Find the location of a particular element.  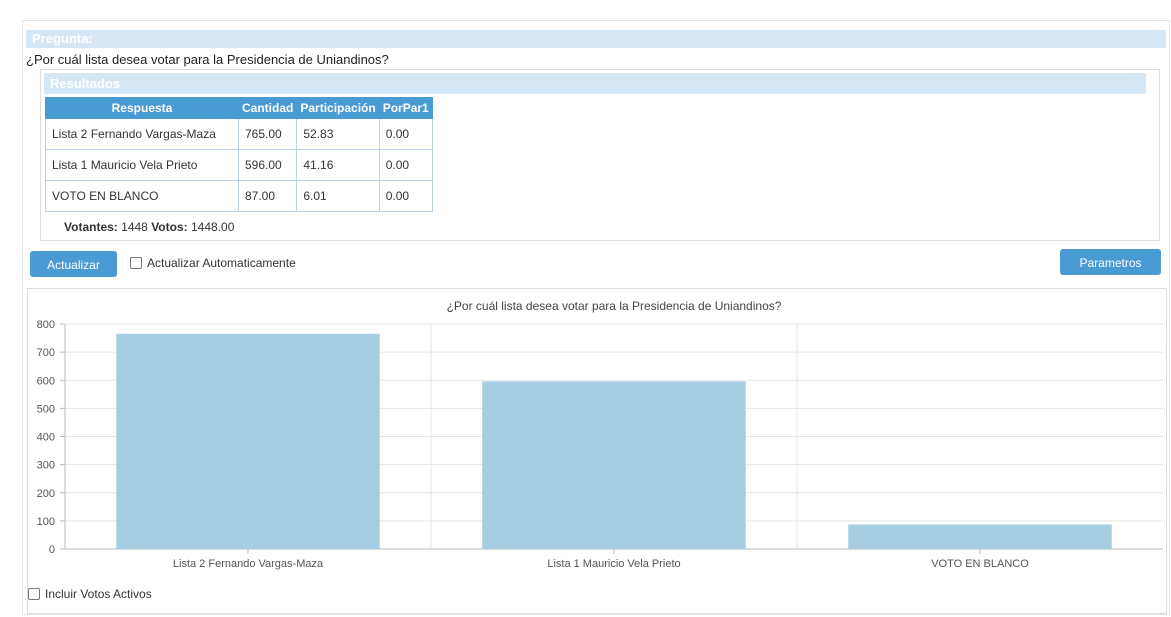

x-tick-label: Lista 2 Fernando Vargas-Maza is located at coordinates (248, 564).